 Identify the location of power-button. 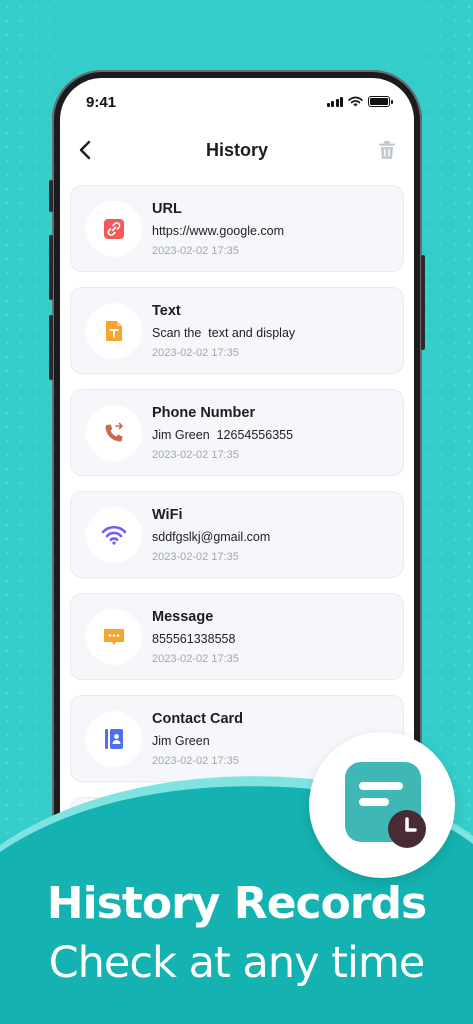
(423, 302).